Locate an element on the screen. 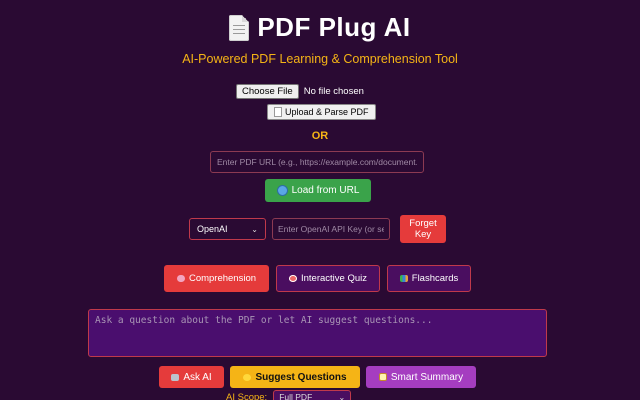 This screenshot has width=640, height=400. lightbulb-icon is located at coordinates (247, 377).